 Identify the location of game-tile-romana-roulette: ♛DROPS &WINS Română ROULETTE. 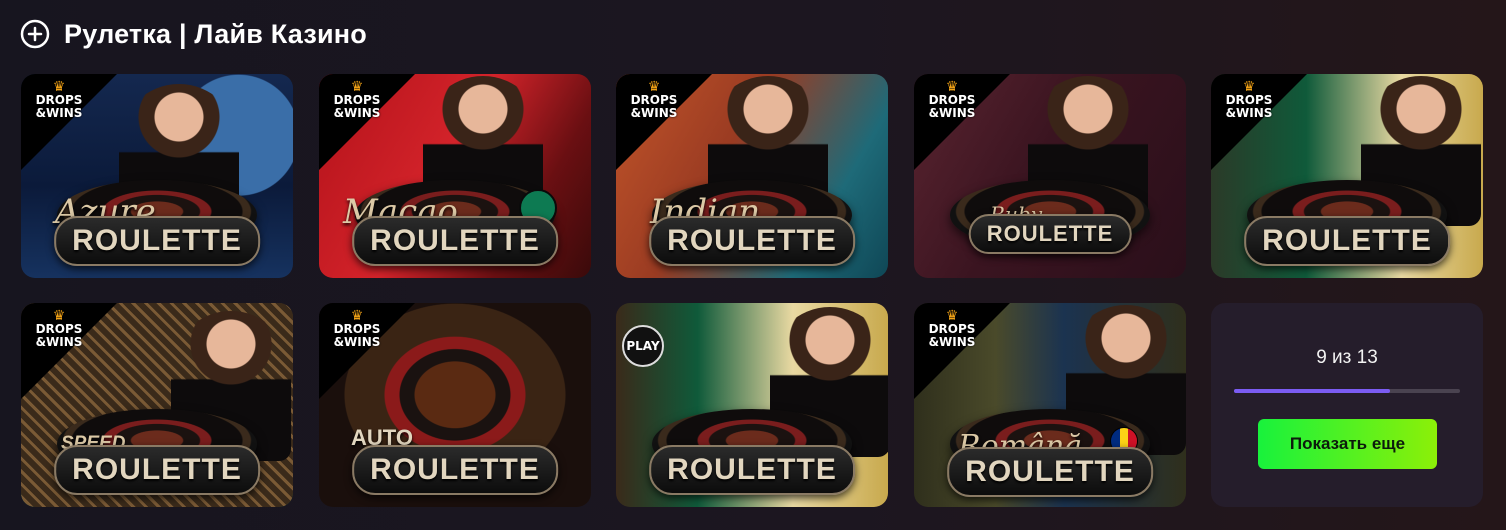
(1050, 405).